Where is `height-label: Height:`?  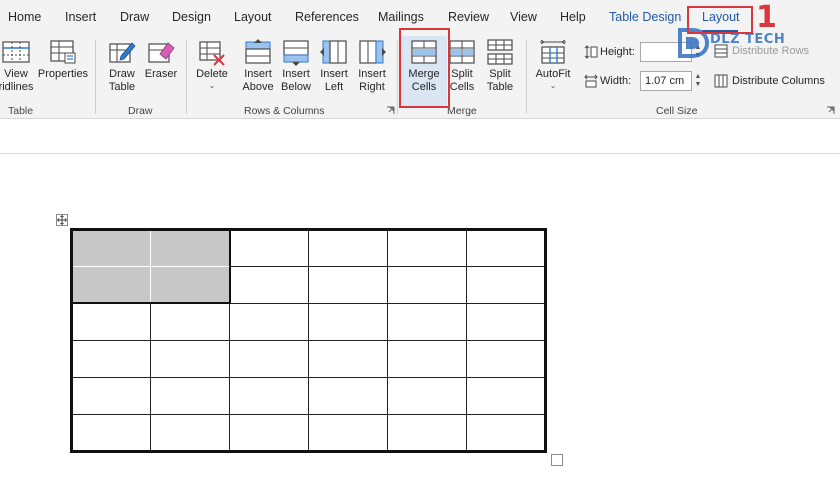
height-label: Height: is located at coordinates (617, 52).